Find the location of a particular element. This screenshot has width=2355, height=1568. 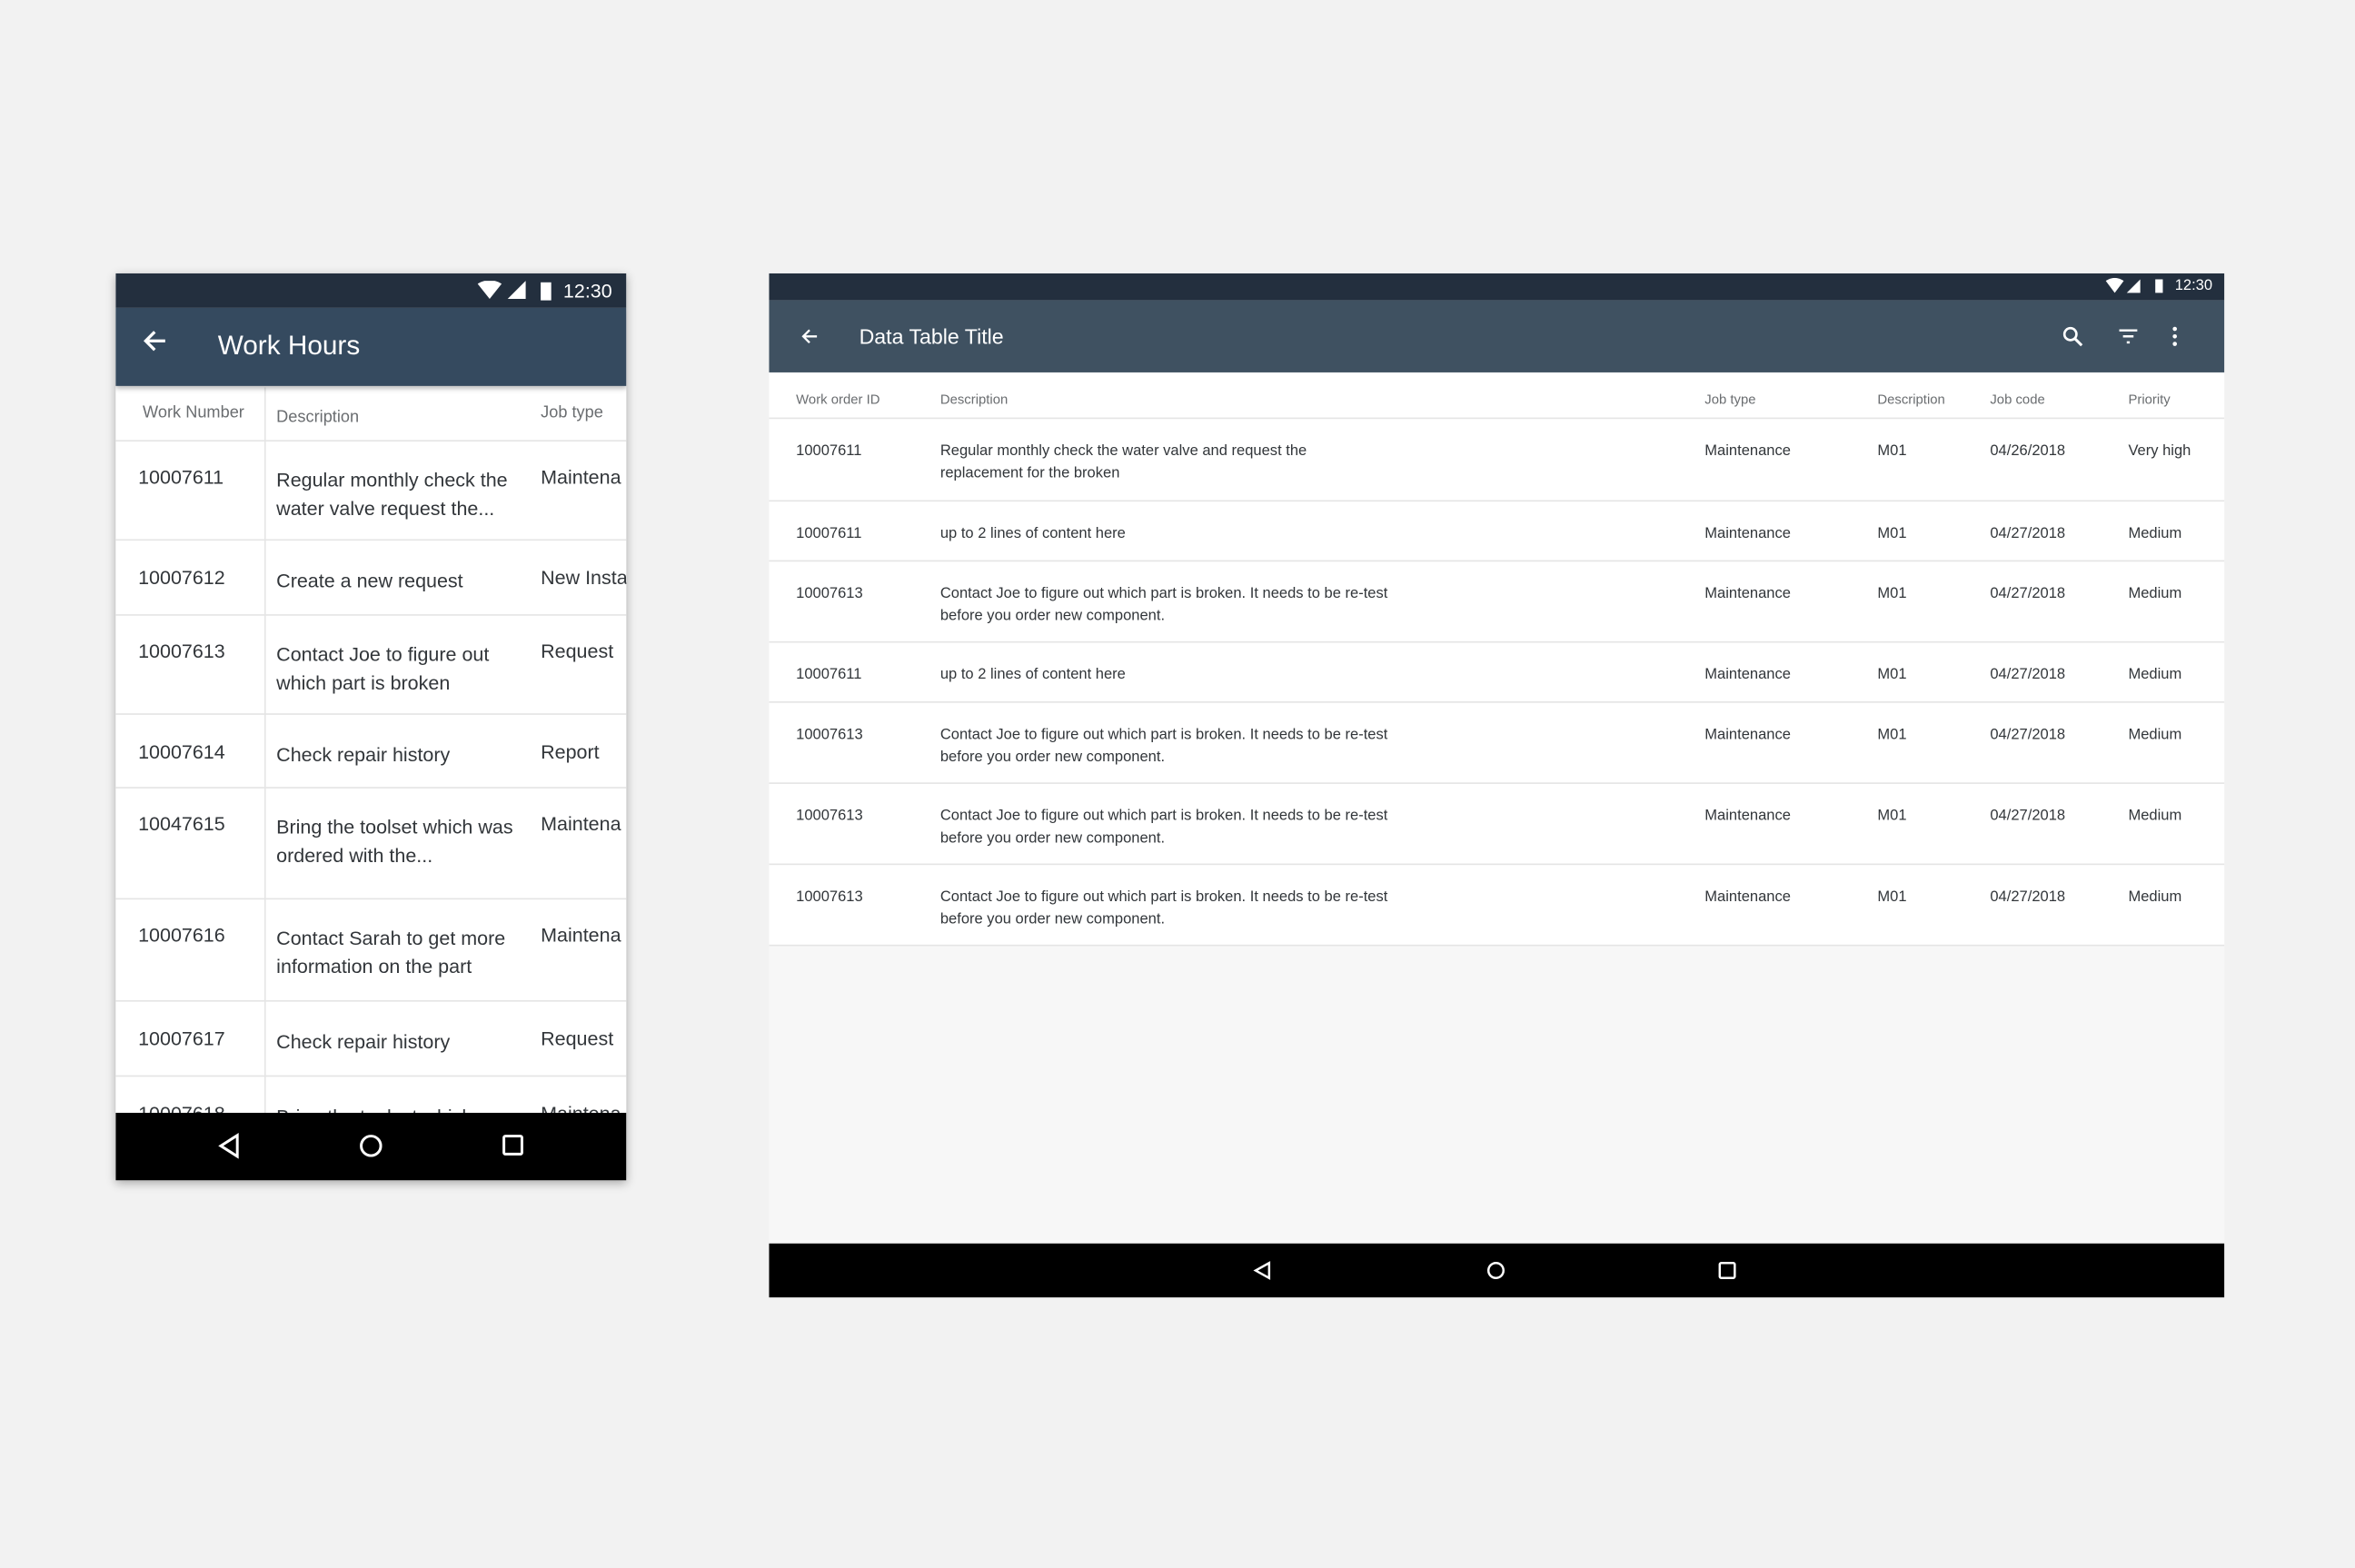

filter-icon is located at coordinates (2128, 336).